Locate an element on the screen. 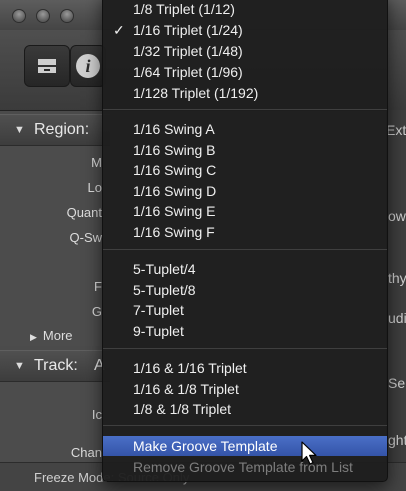  menu-item: 5-Tuplet/8 is located at coordinates (245, 290).